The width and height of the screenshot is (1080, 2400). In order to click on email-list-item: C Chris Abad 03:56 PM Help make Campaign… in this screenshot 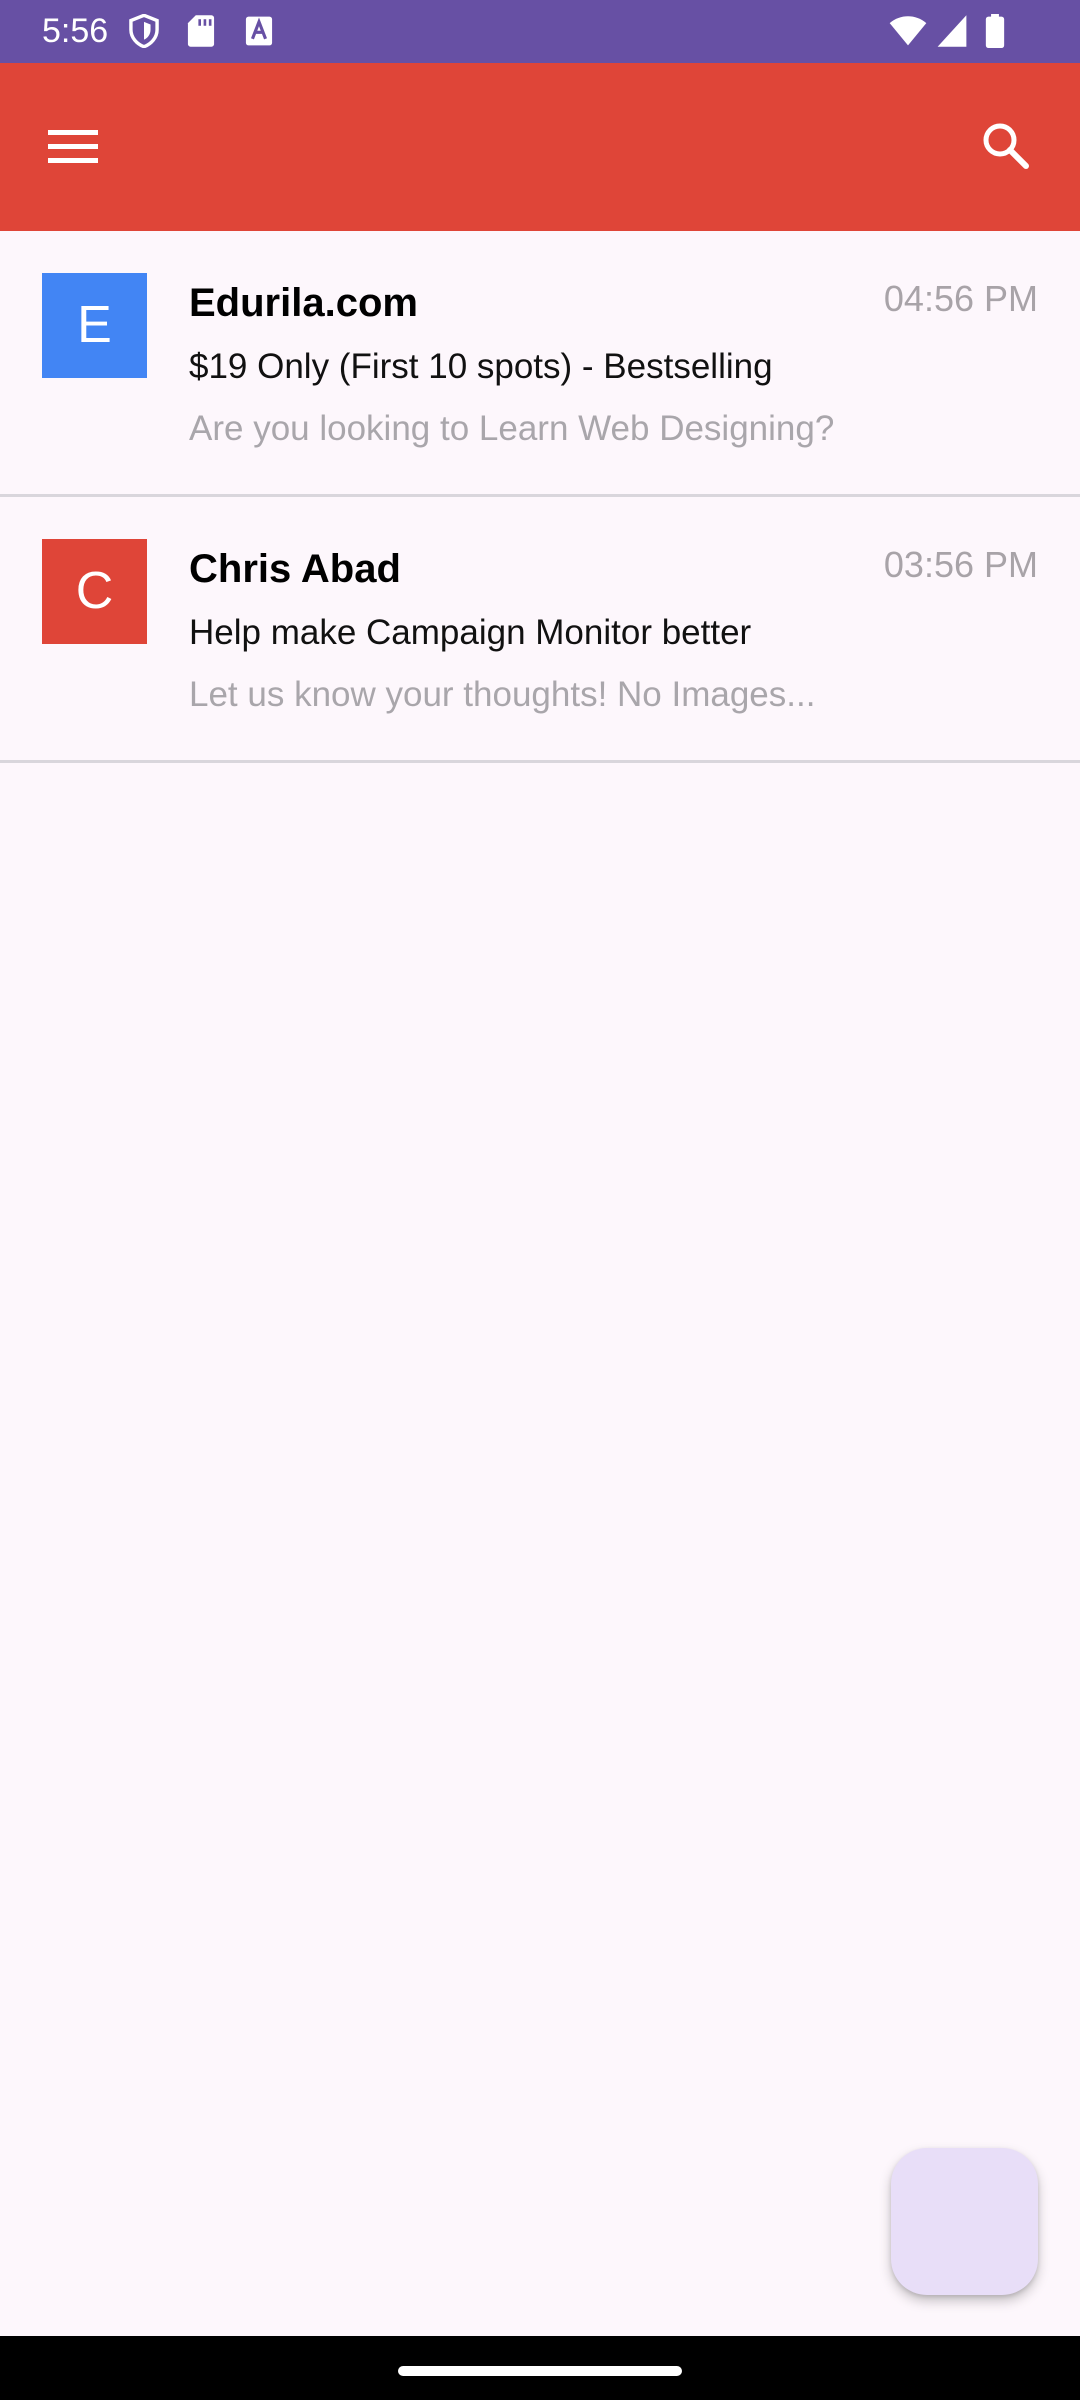, I will do `click(540, 630)`.